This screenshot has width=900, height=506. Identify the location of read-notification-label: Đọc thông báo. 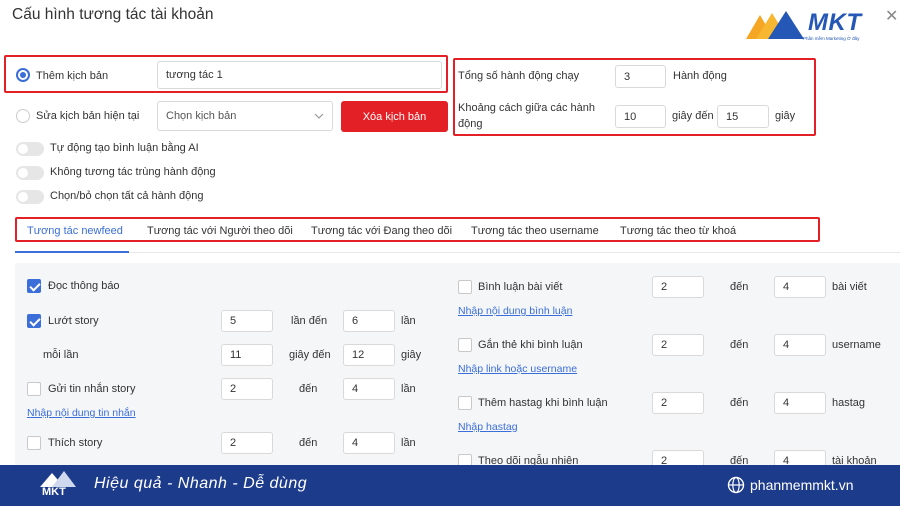
(84, 286).